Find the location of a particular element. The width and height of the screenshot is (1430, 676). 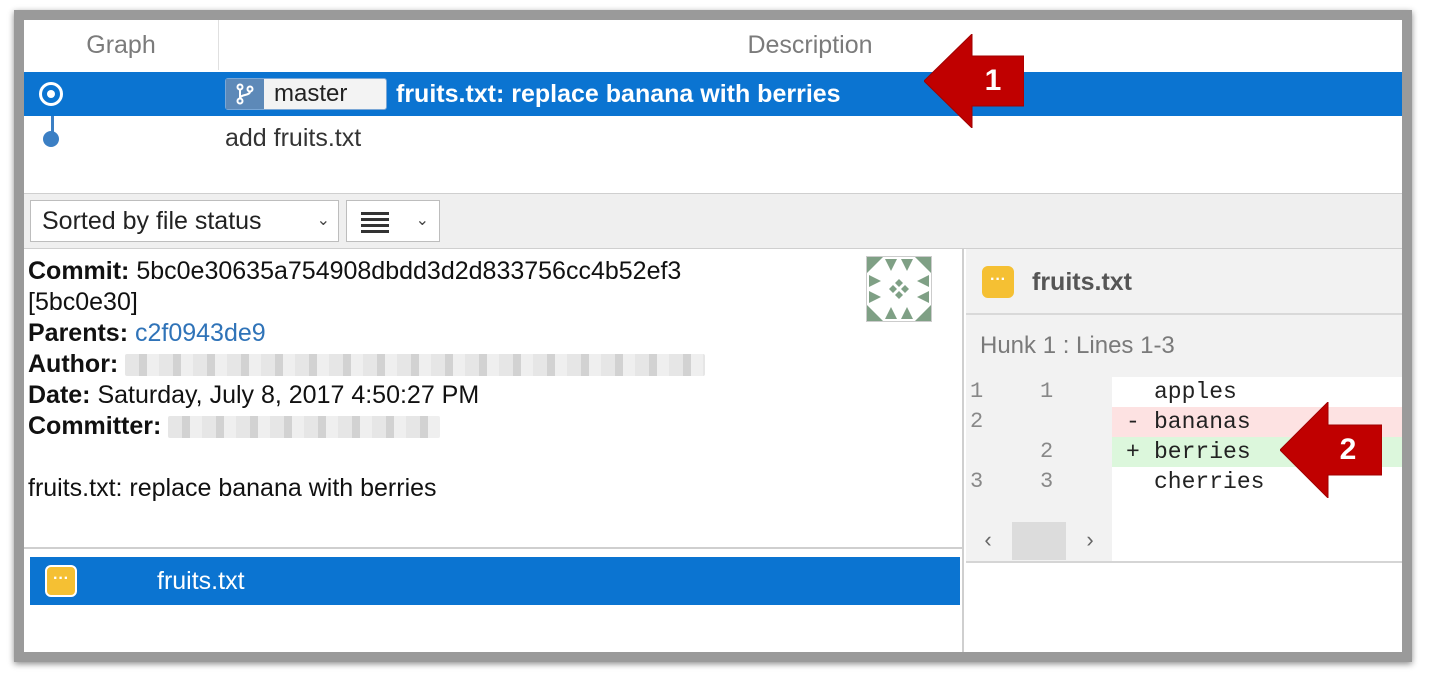

callout-1: 1 is located at coordinates (974, 81).